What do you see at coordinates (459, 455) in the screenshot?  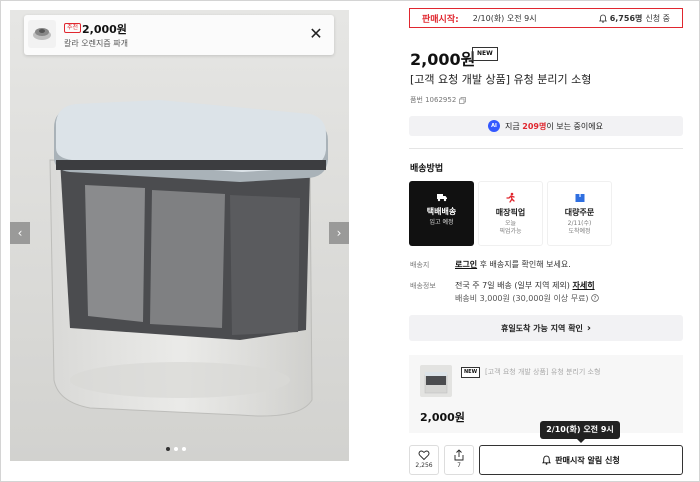 I see `share-icon` at bounding box center [459, 455].